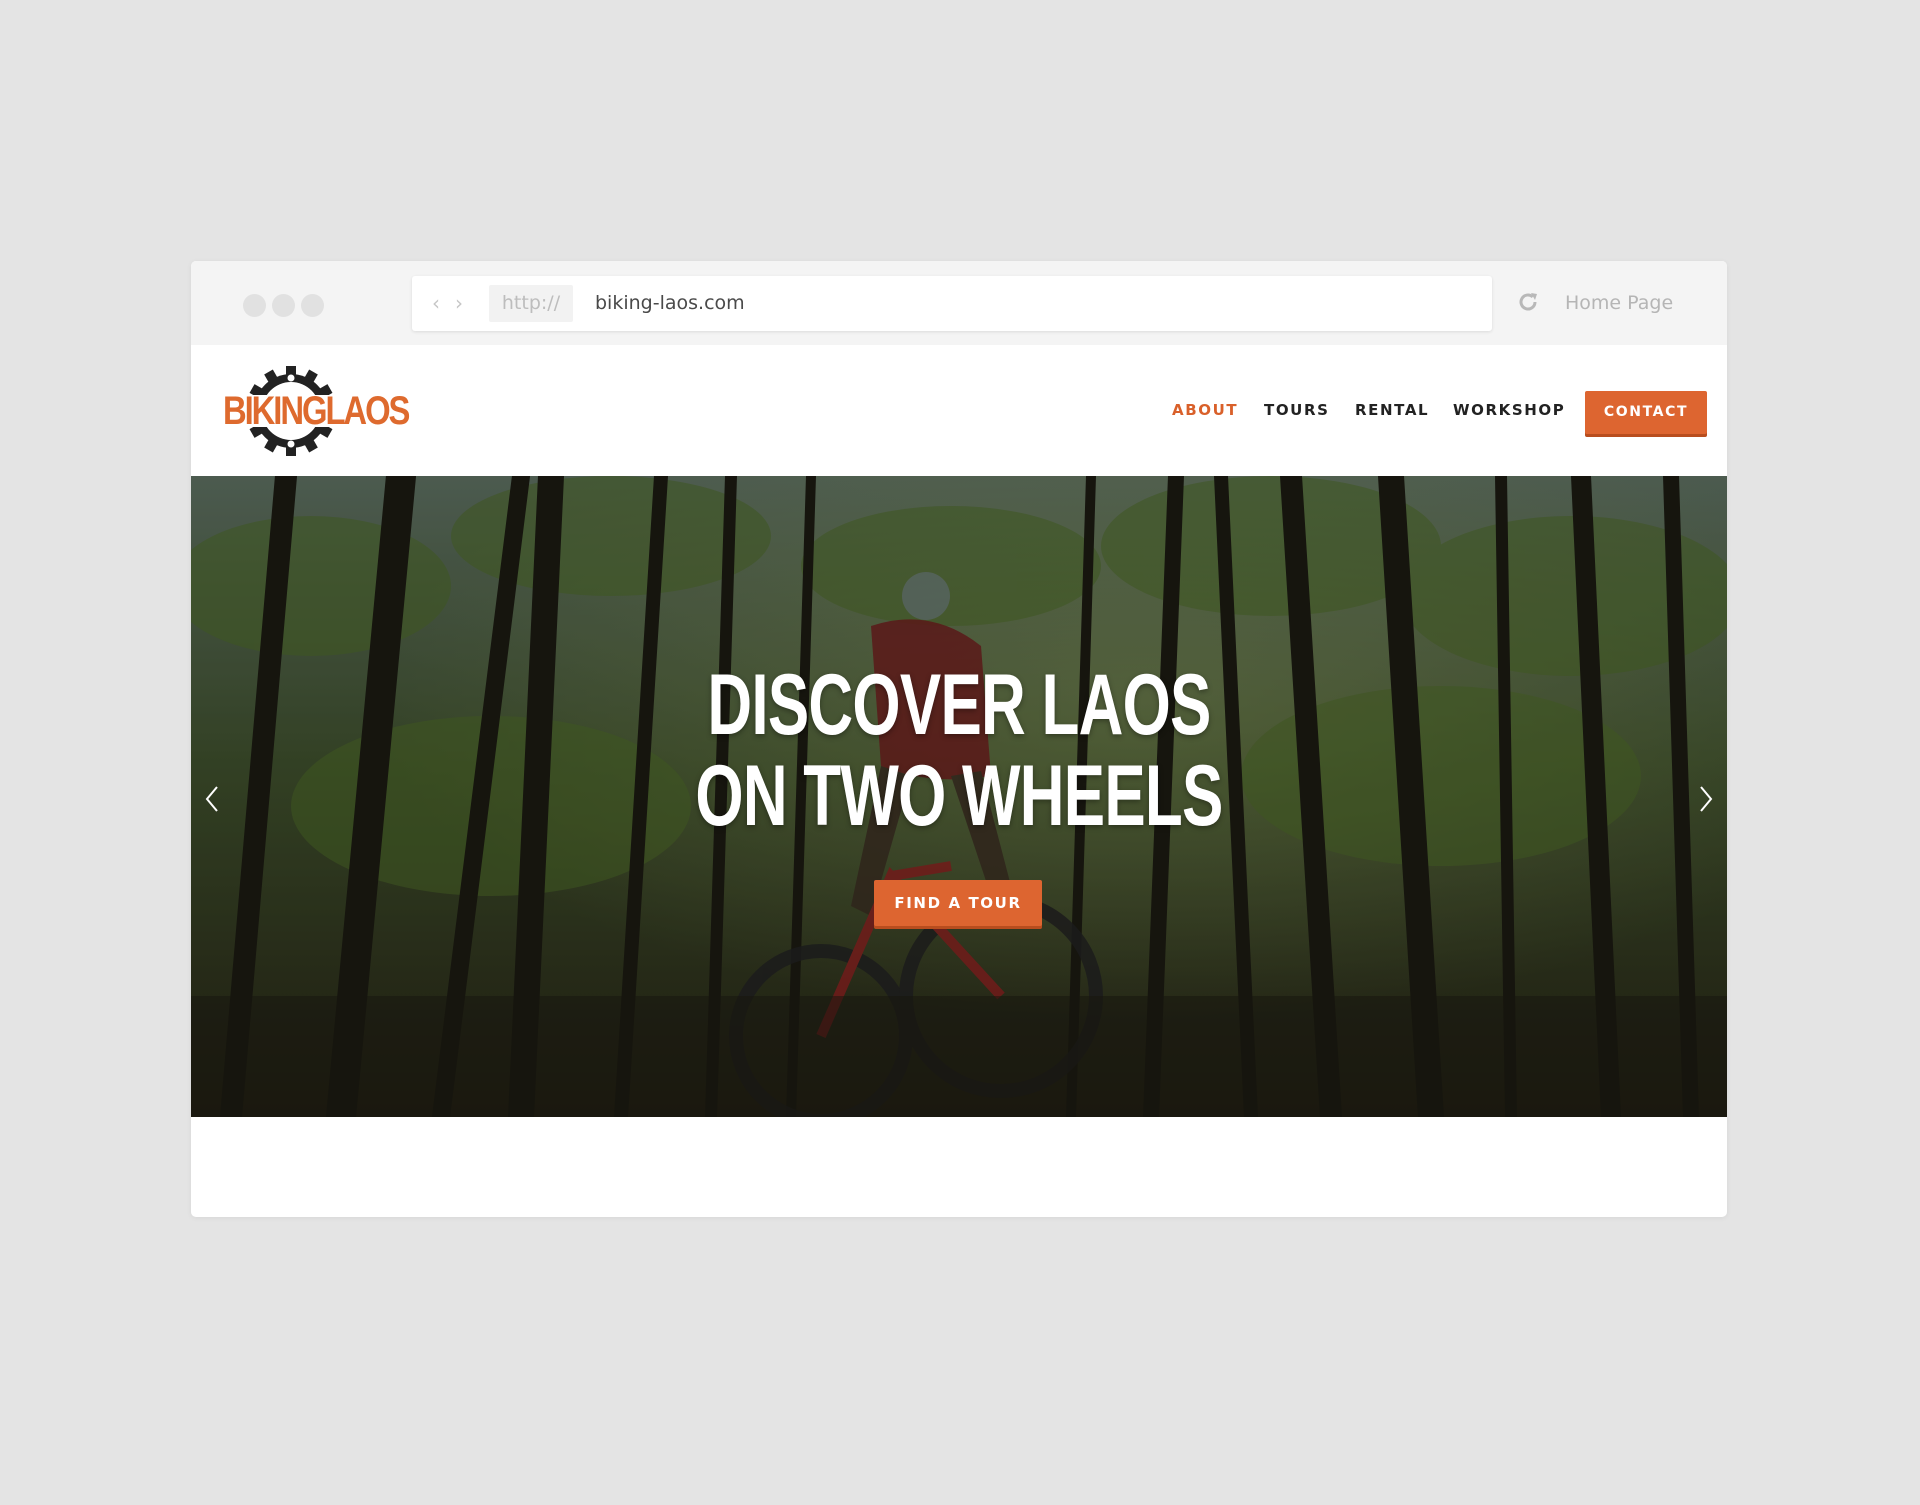  What do you see at coordinates (316, 411) in the screenshot?
I see `logo-wordmark: BIKINGLAOS` at bounding box center [316, 411].